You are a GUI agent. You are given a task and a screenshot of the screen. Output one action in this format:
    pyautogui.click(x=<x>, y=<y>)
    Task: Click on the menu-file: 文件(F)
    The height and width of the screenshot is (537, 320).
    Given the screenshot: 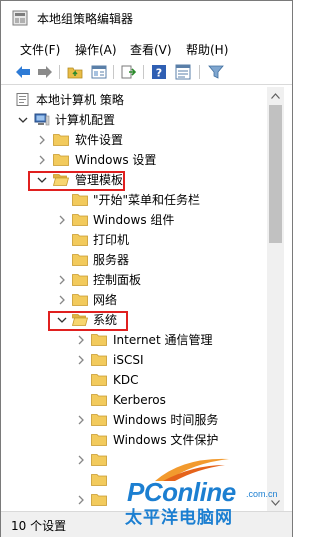 What is the action you would take?
    pyautogui.click(x=40, y=49)
    